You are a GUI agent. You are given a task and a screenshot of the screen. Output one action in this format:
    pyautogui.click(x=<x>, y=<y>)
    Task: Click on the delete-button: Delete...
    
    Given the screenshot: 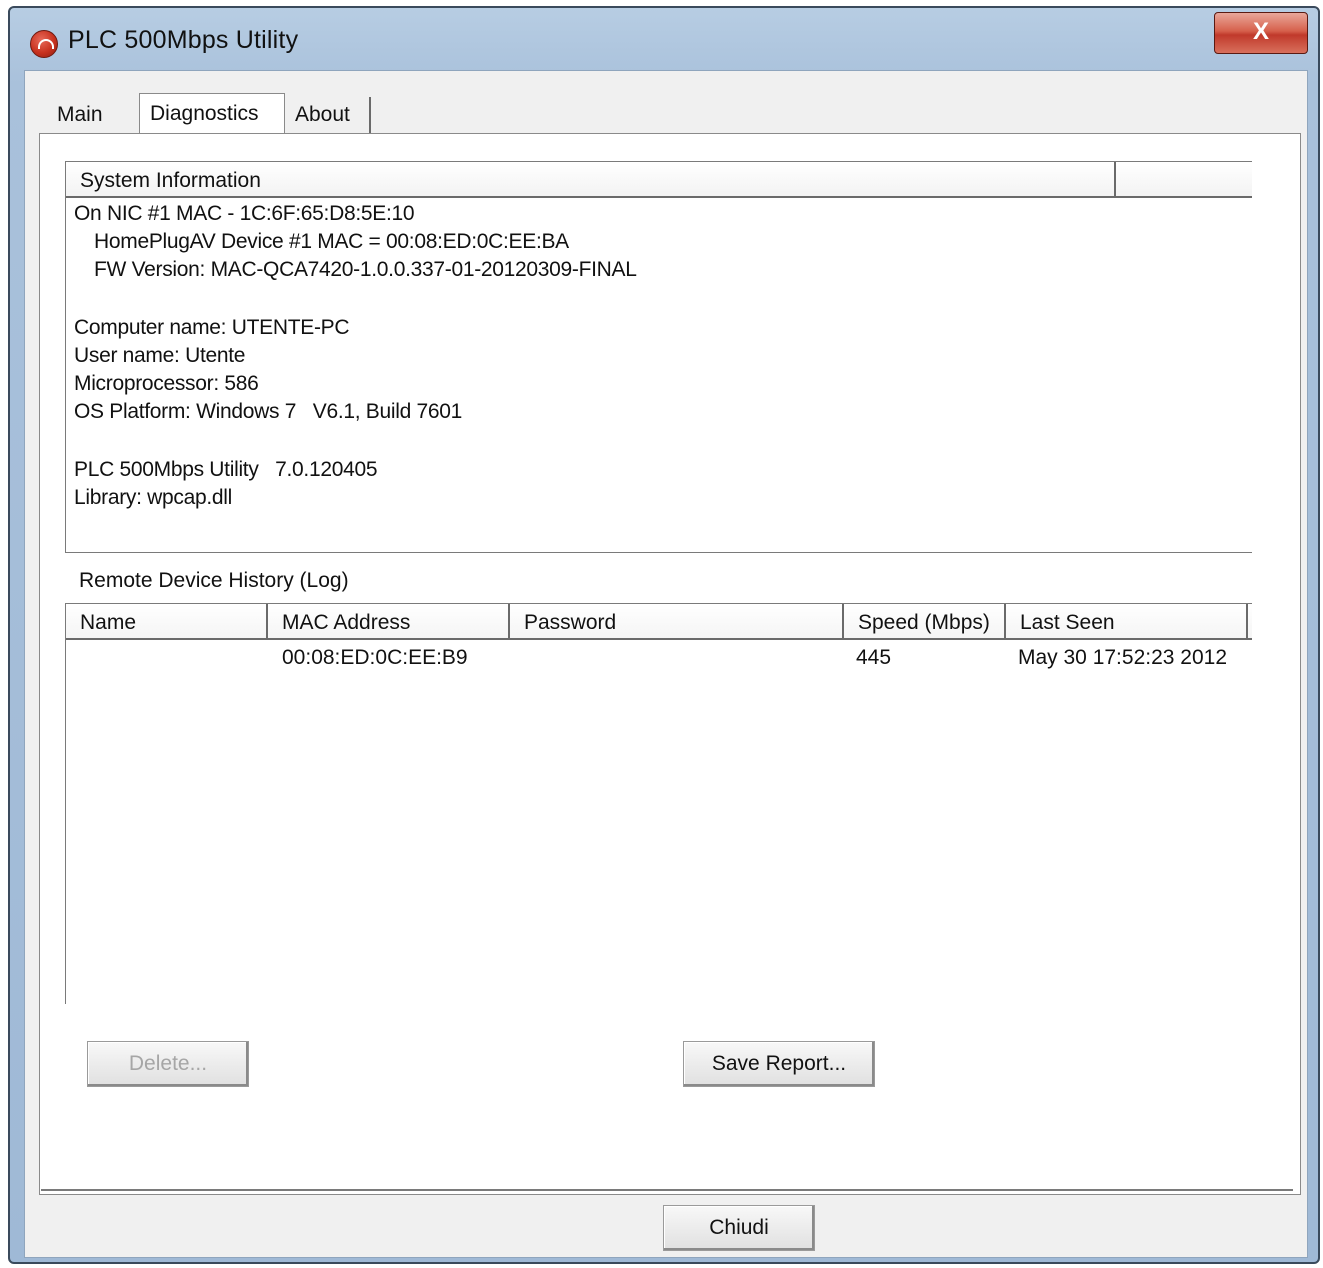 What is the action you would take?
    pyautogui.click(x=168, y=1064)
    